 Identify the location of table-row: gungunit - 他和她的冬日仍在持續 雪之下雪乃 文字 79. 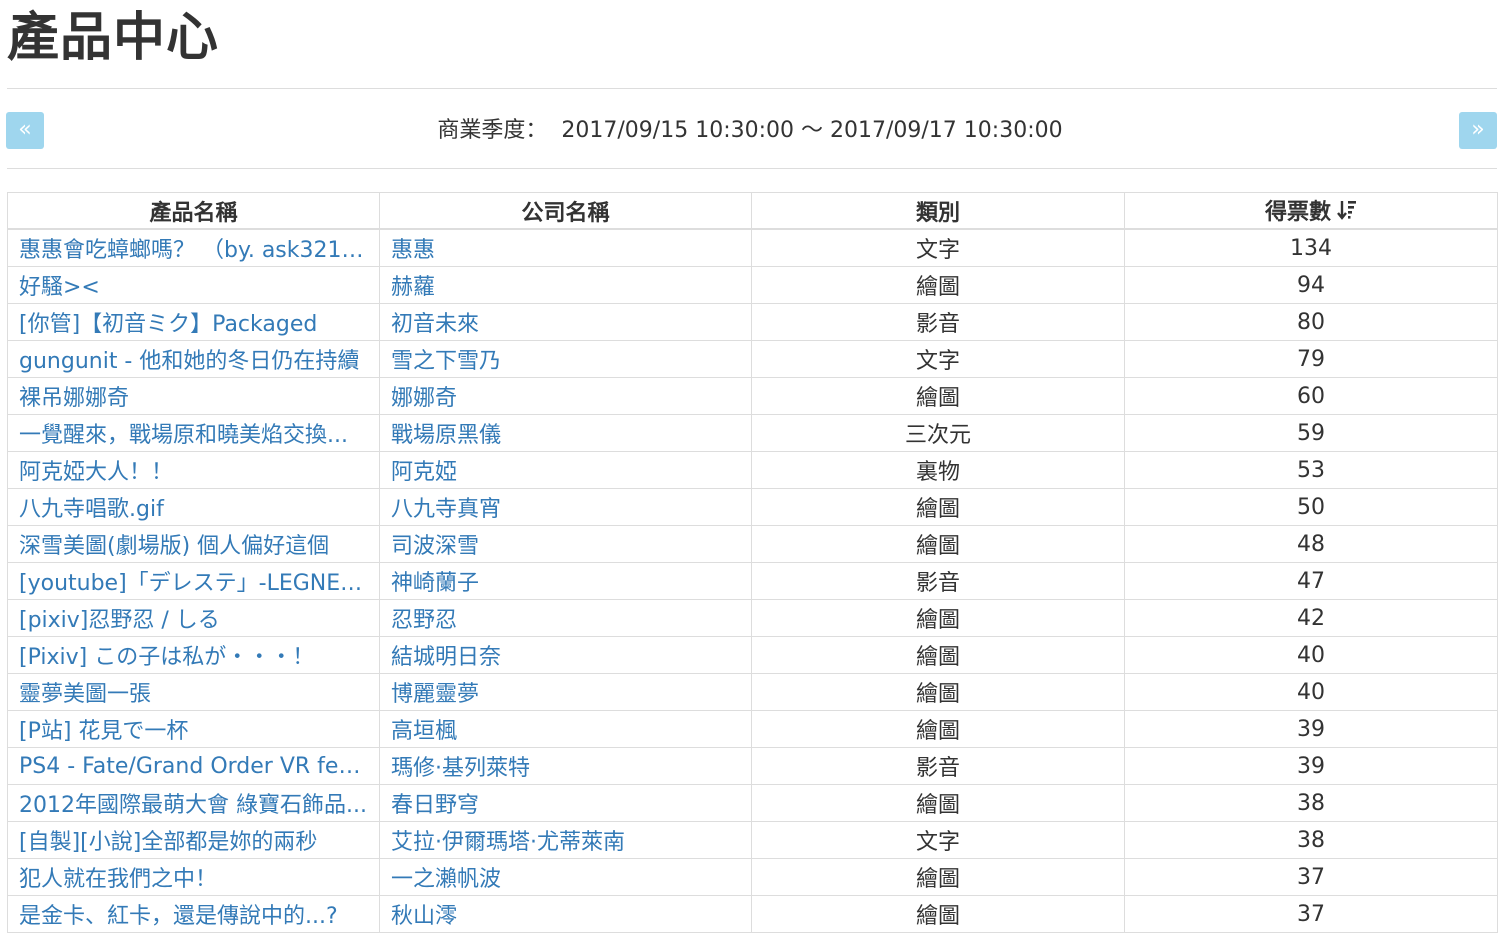
(752, 359).